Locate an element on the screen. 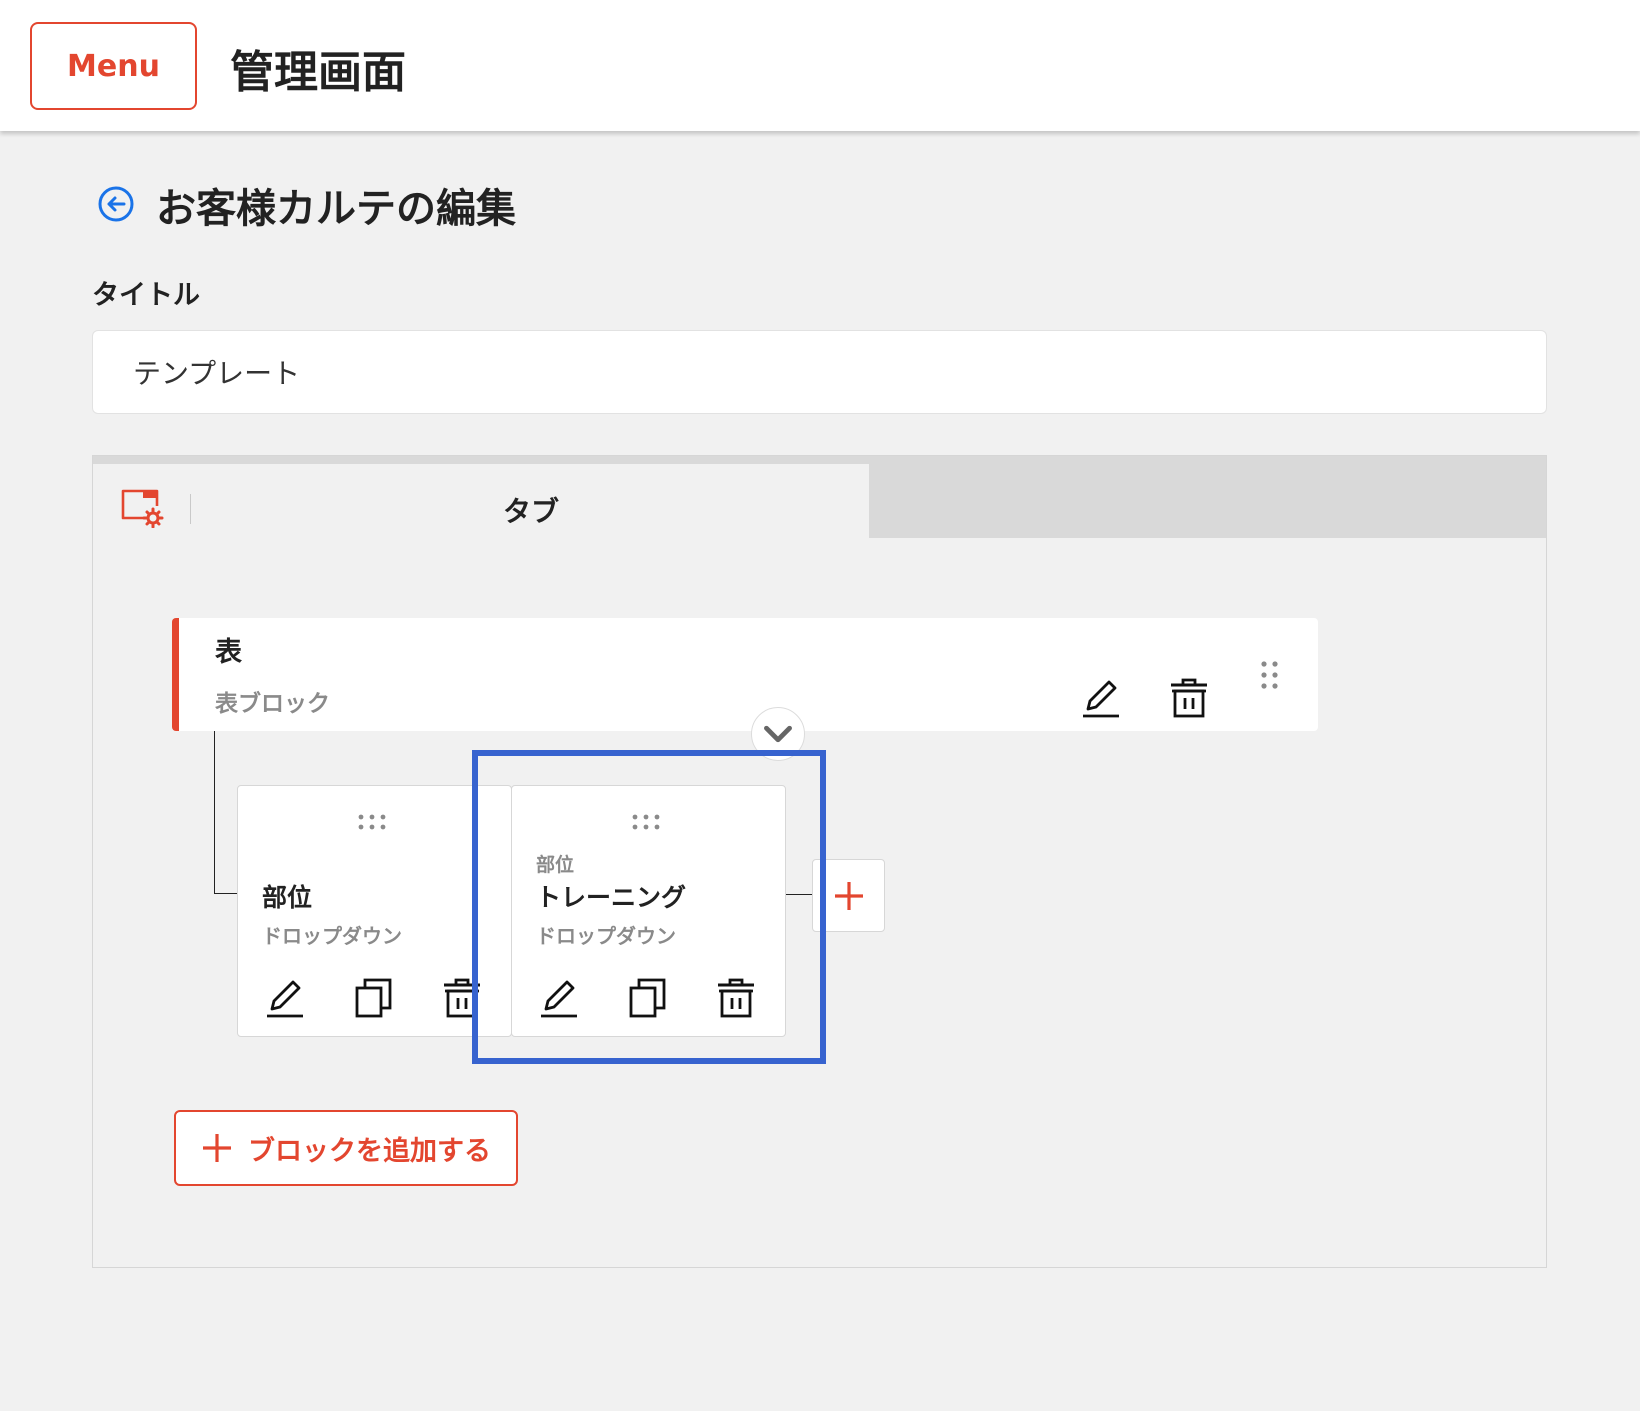  title-input is located at coordinates (819, 372).